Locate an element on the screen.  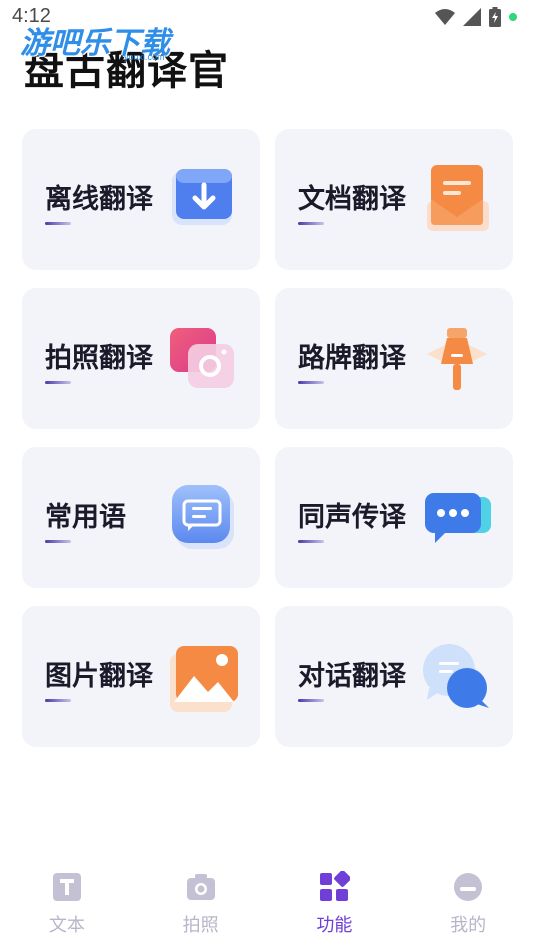
text-icon is located at coordinates (66, 887).